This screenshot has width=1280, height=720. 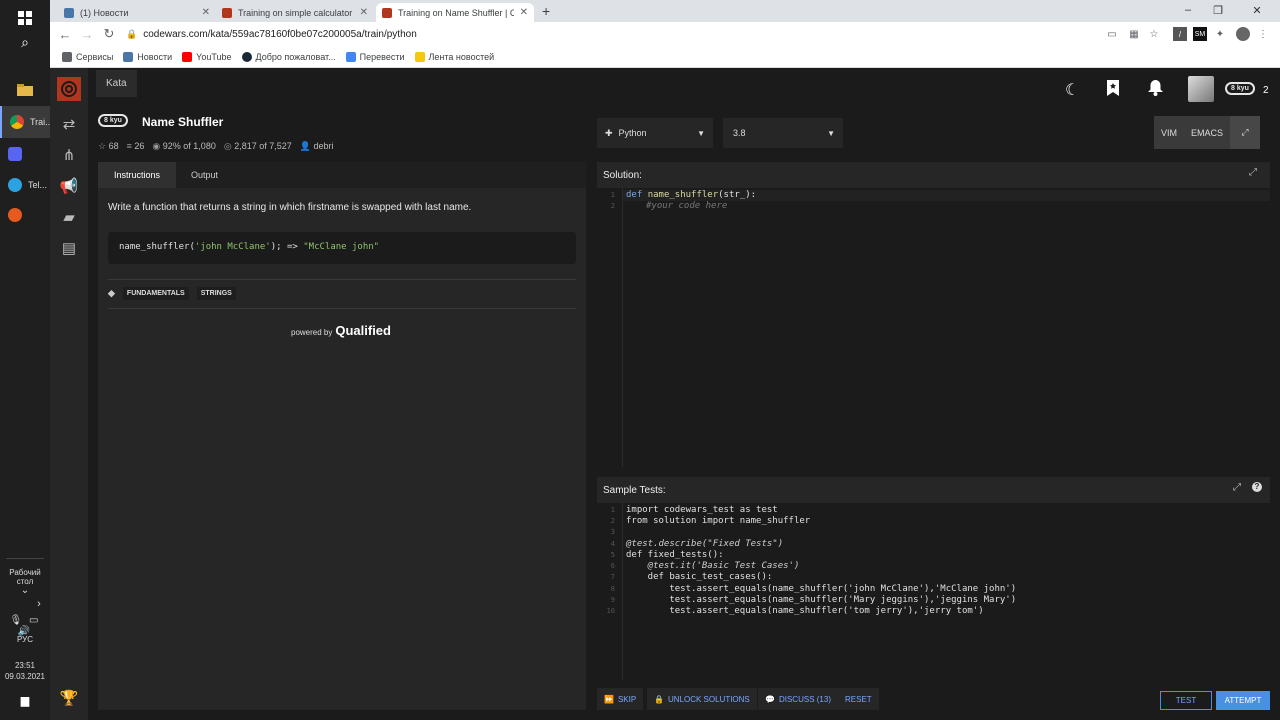 What do you see at coordinates (25, 90) in the screenshot?
I see `file-explorer-icon` at bounding box center [25, 90].